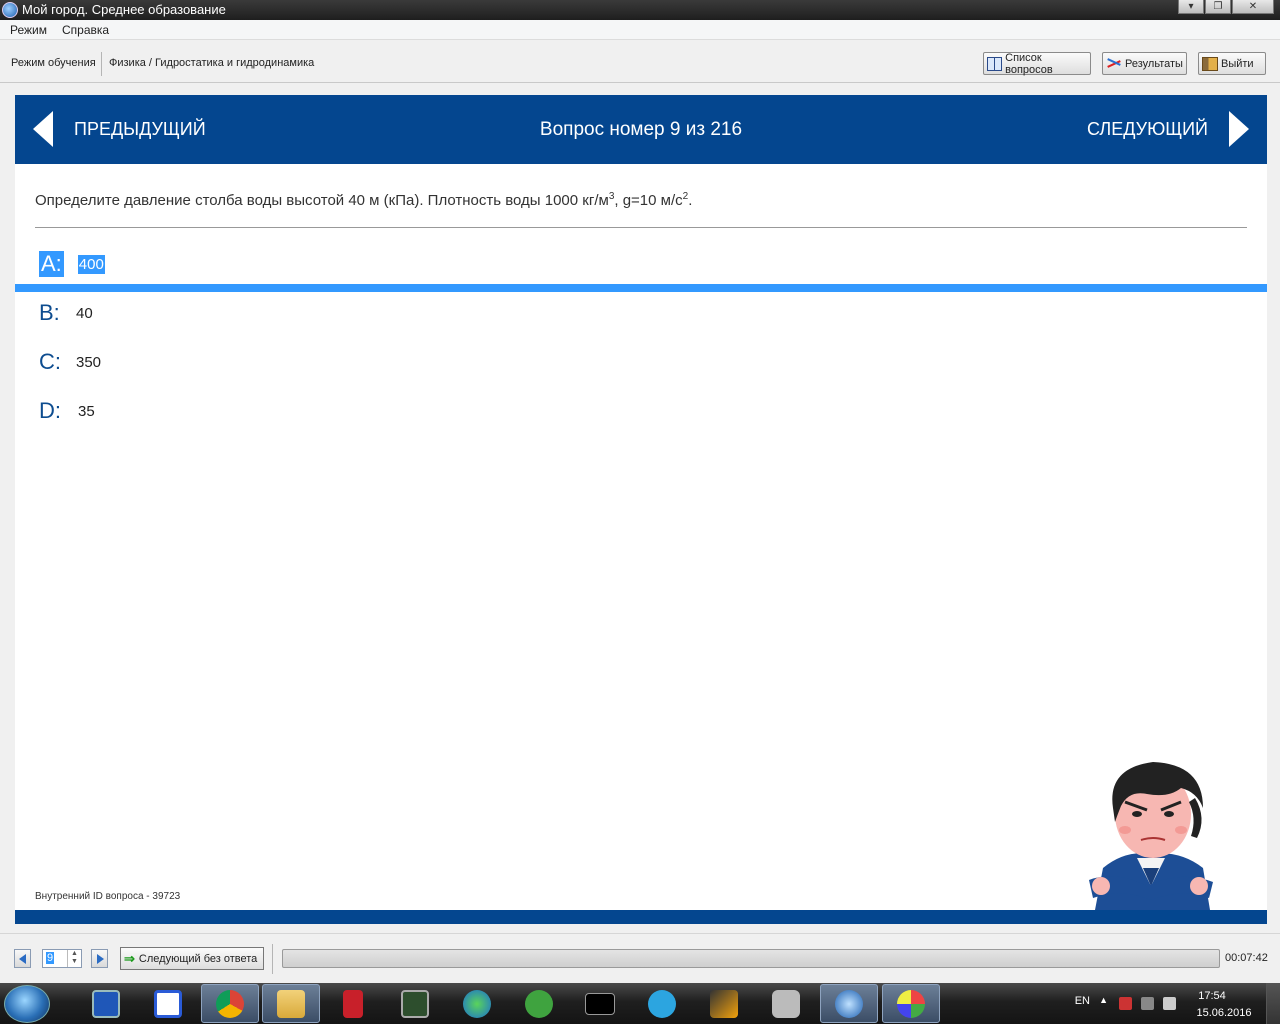 The height and width of the screenshot is (1024, 1280). What do you see at coordinates (50, 958) in the screenshot?
I see `stepper-value: 9` at bounding box center [50, 958].